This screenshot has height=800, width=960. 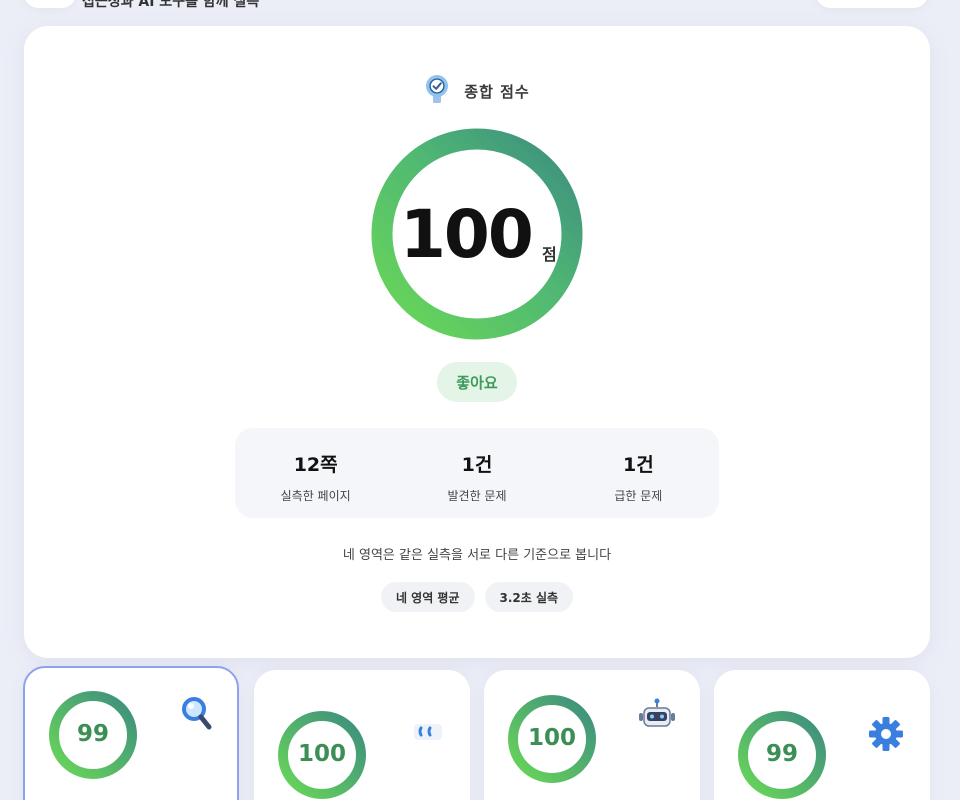 I want to click on category-card-ai: 100, so click(x=592, y=735).